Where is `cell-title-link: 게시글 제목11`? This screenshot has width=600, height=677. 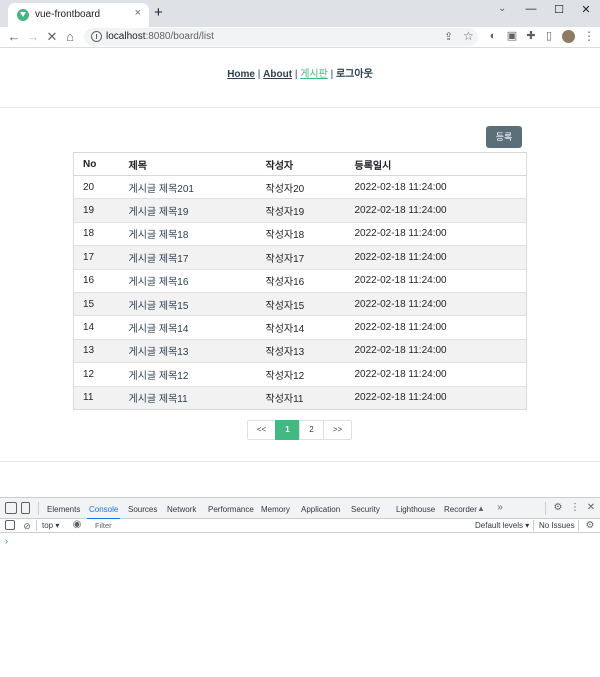 cell-title-link: 게시글 제목11 is located at coordinates (188, 397).